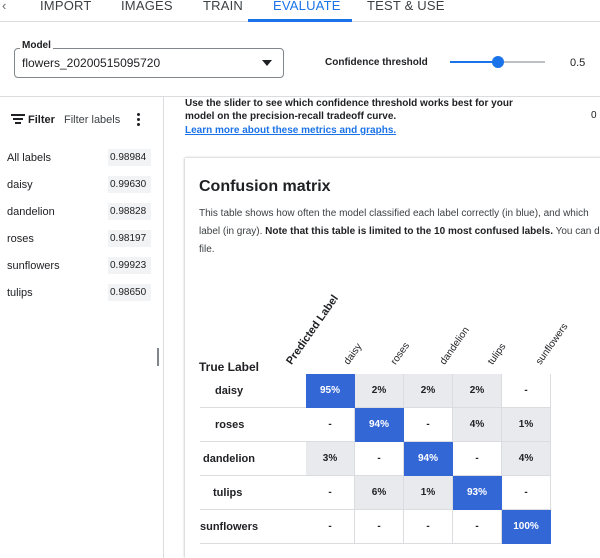  What do you see at coordinates (81, 158) in the screenshot?
I see `label-row-all: All labels 0.98984` at bounding box center [81, 158].